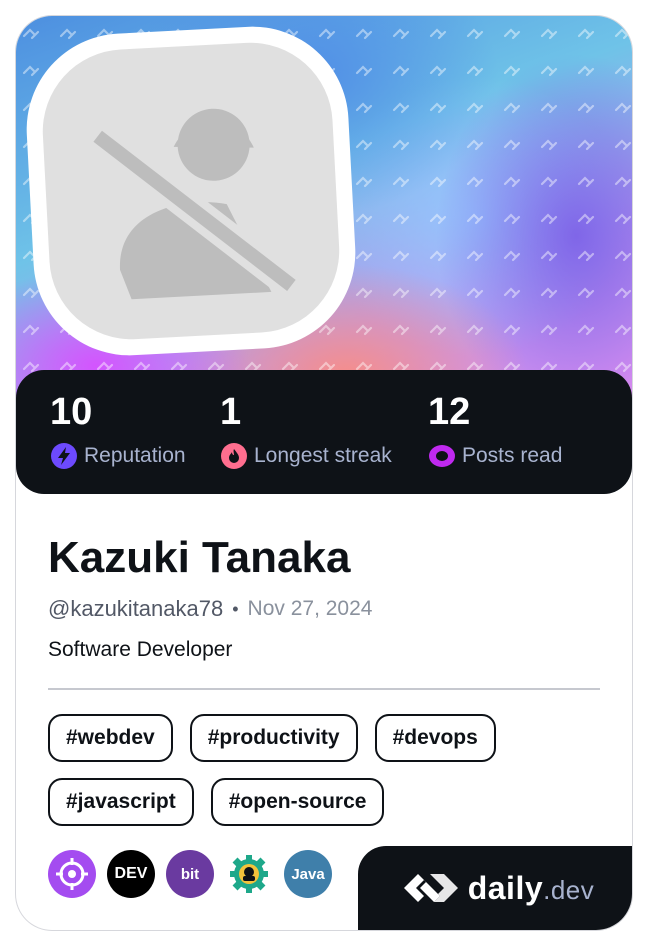  I want to click on gear-source-icon, so click(249, 874).